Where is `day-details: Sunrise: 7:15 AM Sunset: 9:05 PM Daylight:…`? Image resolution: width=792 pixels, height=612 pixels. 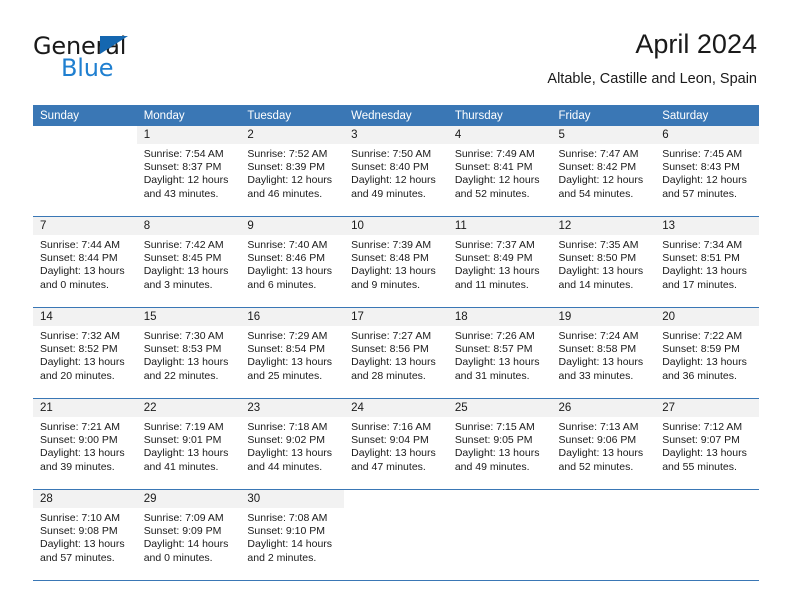 day-details: Sunrise: 7:15 AM Sunset: 9:05 PM Daylight:… is located at coordinates (500, 445).